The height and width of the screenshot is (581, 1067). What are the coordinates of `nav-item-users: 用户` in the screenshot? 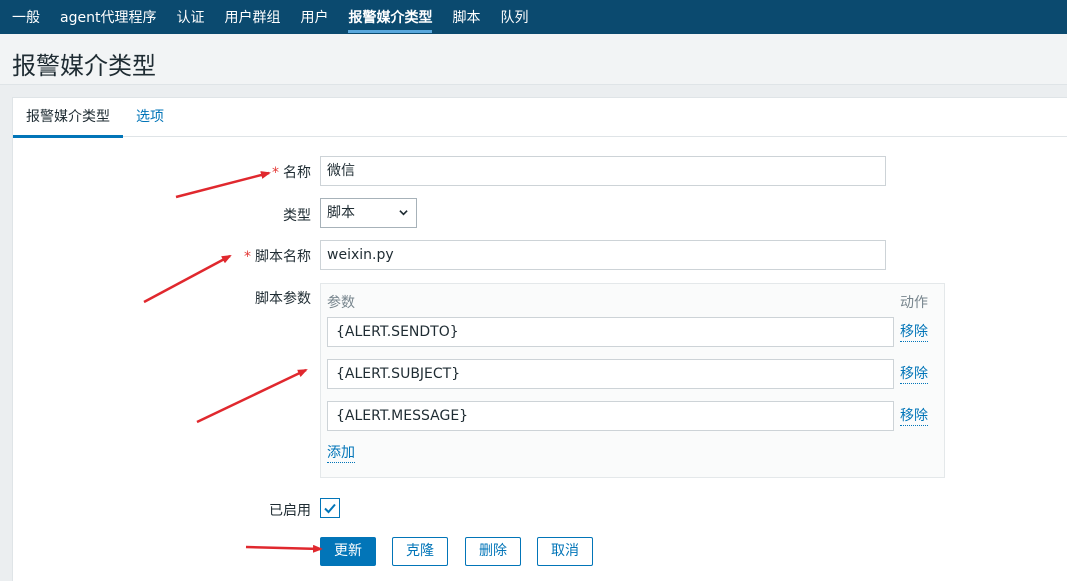 It's located at (314, 17).